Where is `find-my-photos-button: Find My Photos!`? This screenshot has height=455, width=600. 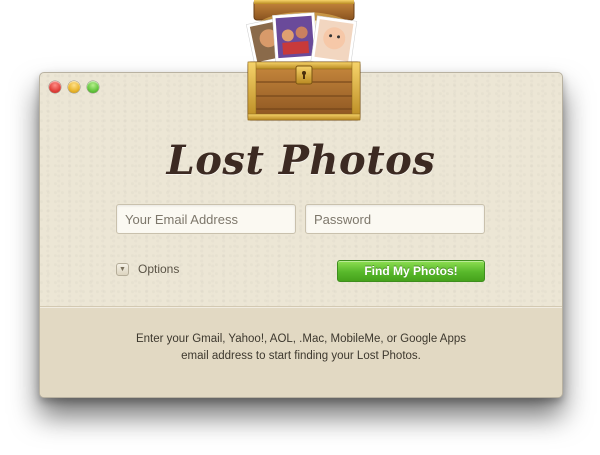
find-my-photos-button: Find My Photos! is located at coordinates (411, 271).